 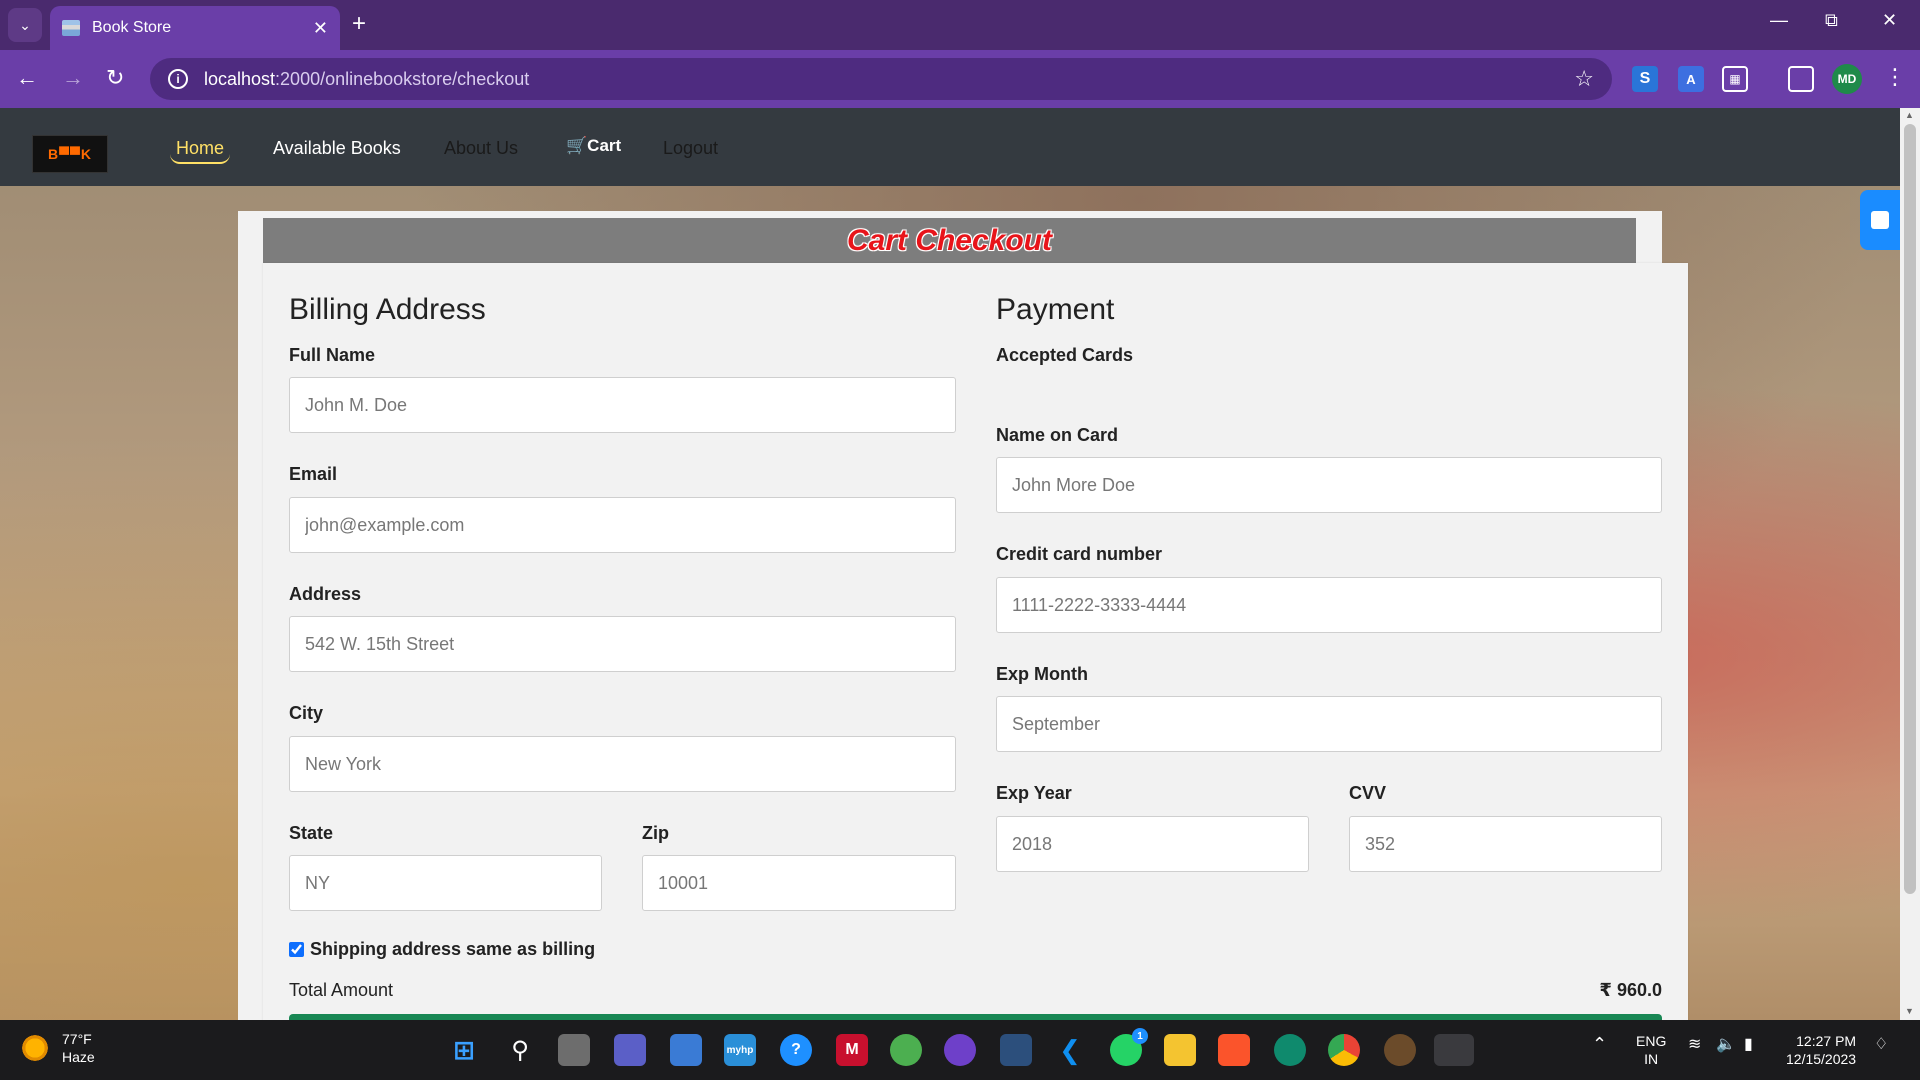 I want to click on url-text: localhost:2000/onlinebookstore/checkout, so click(x=889, y=79).